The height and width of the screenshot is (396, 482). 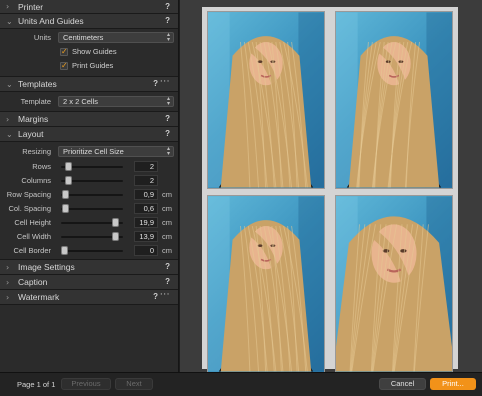 I want to click on value-field: 19,9, so click(x=146, y=222).